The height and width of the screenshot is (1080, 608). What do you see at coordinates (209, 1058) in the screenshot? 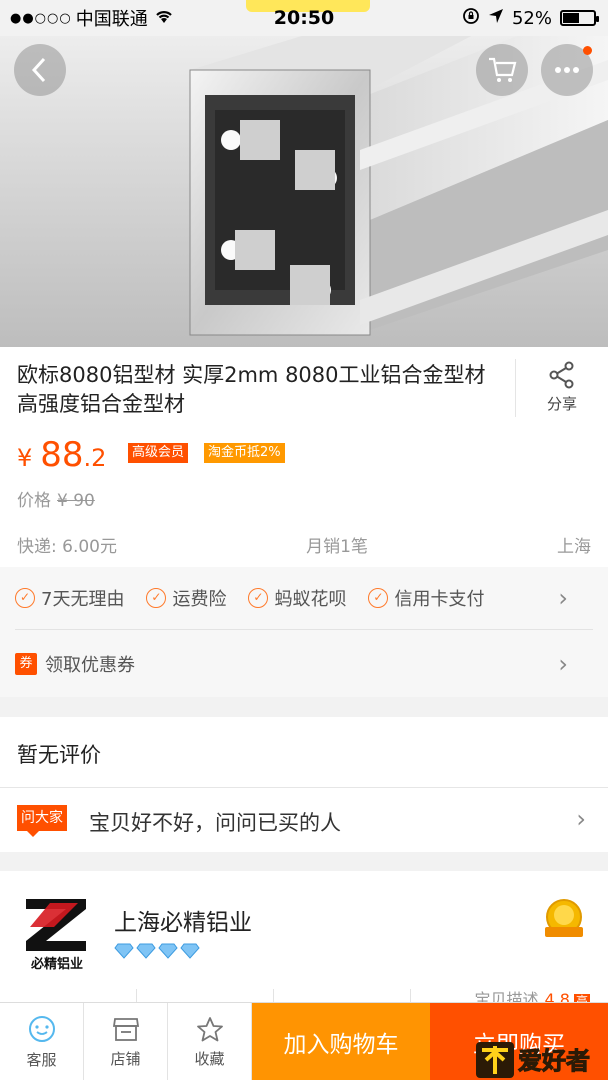
I see `favorite-label: 收藏` at bounding box center [209, 1058].